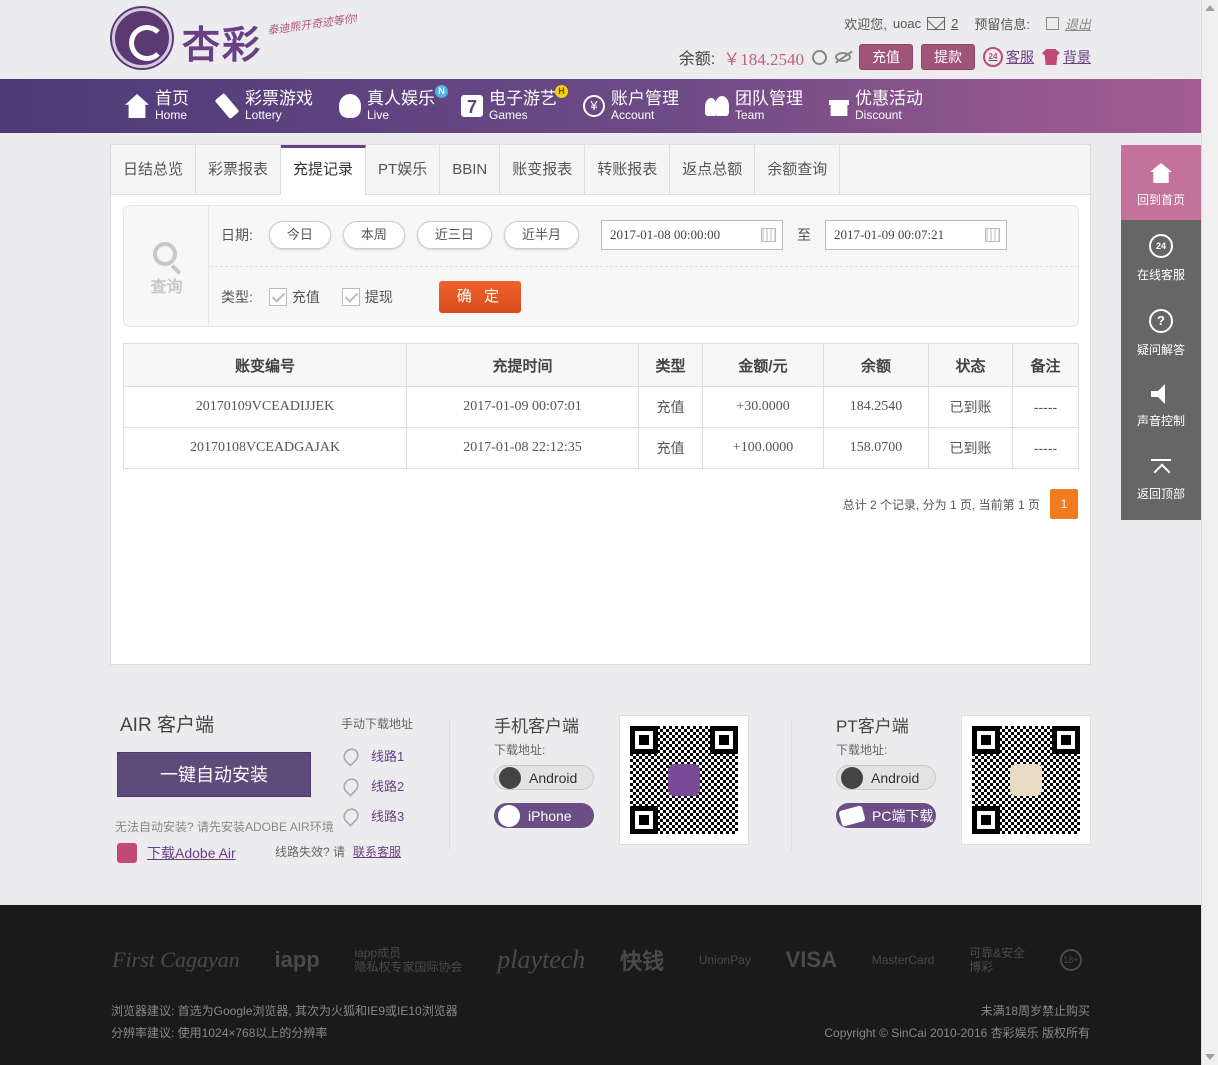 The image size is (1218, 1065). Describe the element at coordinates (843, 57) in the screenshot. I see `hide-balance-icon` at that location.